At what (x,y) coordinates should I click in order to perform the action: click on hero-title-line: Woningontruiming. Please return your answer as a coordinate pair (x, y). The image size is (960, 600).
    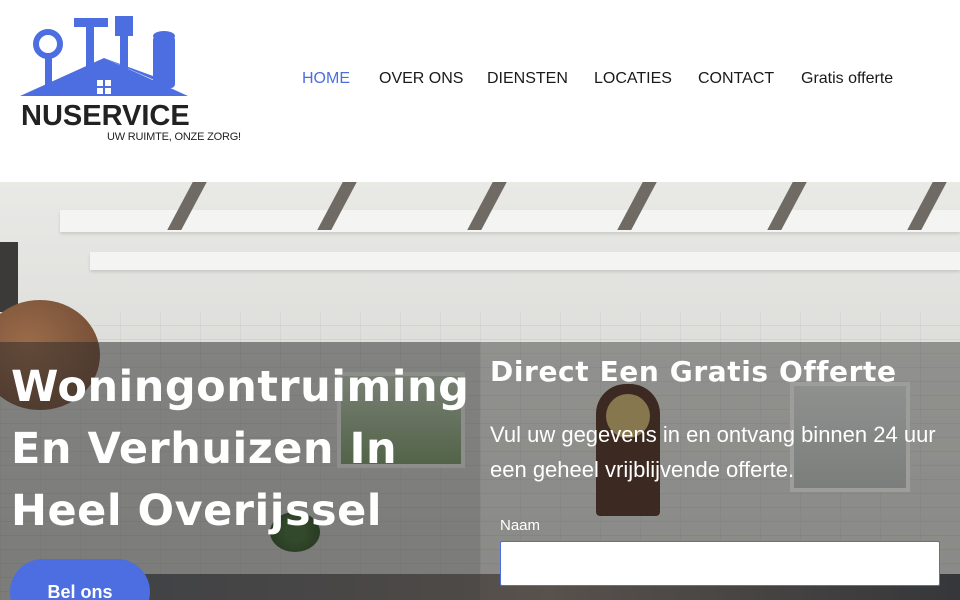
    Looking at the image, I should click on (240, 387).